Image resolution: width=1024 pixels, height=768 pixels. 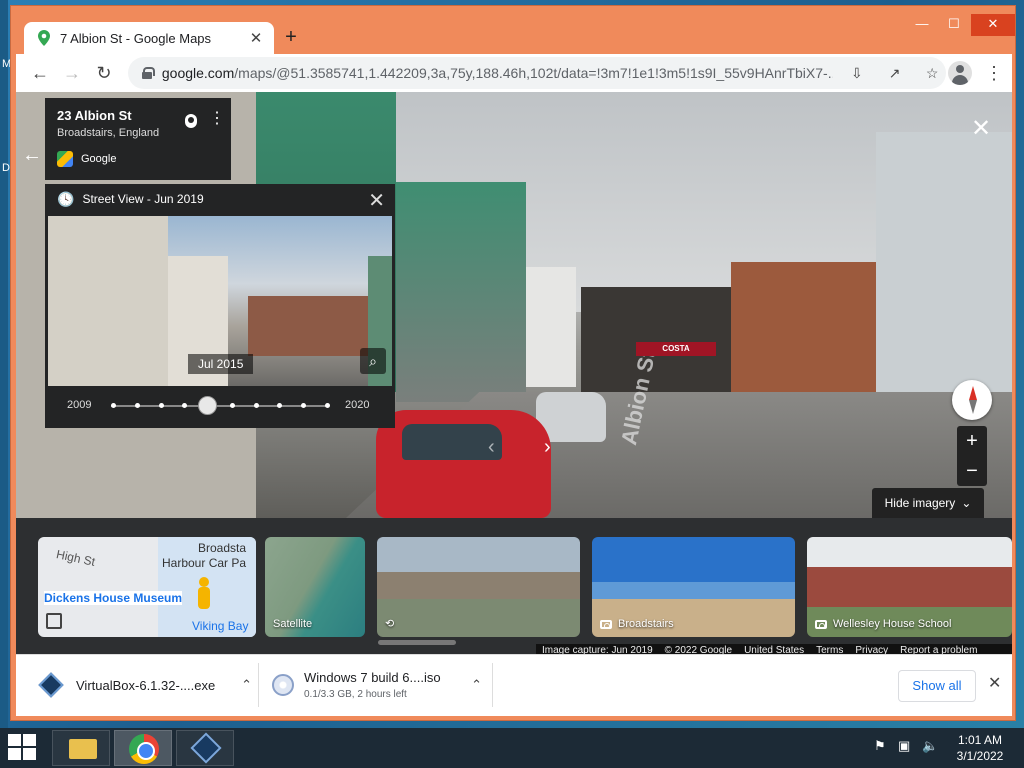 I want to click on folder-icon, so click(x=83, y=749).